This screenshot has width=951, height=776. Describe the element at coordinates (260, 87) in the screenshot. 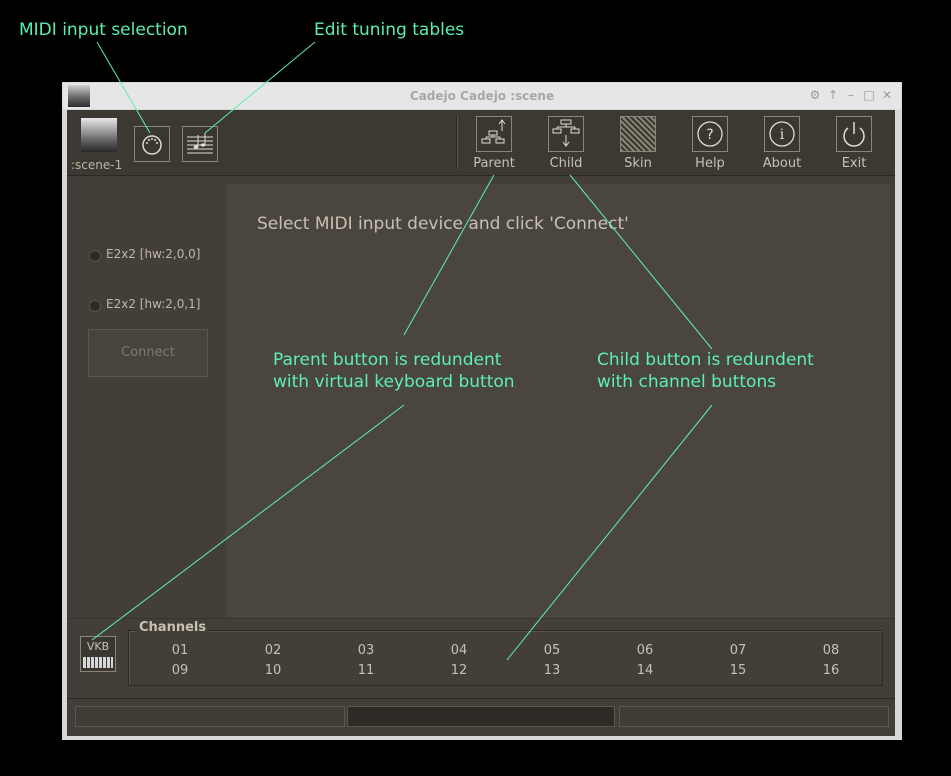

I see `leader-edit-tuning` at that location.